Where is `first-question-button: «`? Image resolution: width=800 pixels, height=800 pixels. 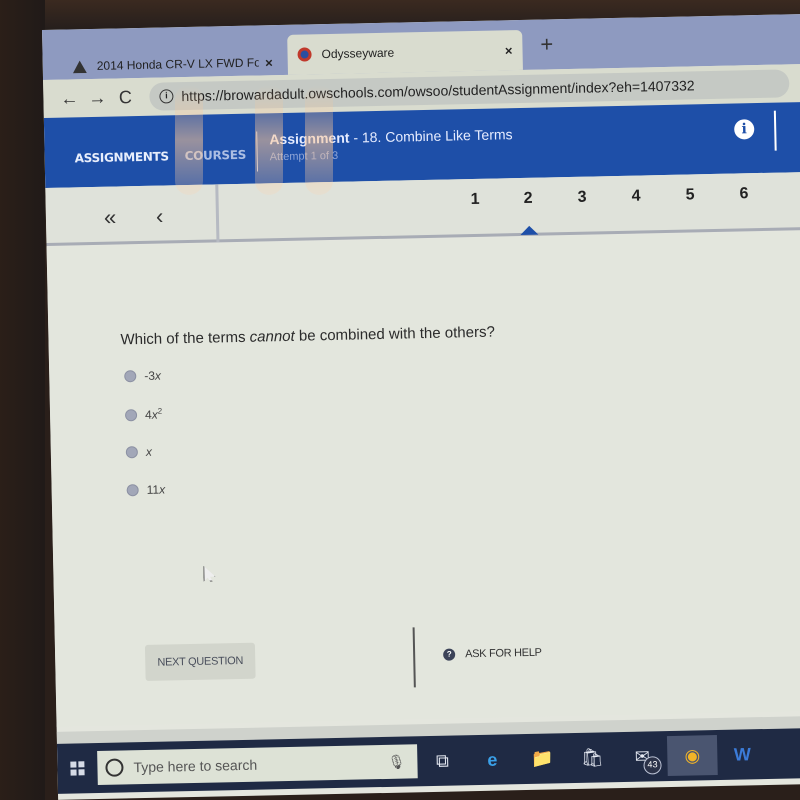
first-question-button: « is located at coordinates (110, 217).